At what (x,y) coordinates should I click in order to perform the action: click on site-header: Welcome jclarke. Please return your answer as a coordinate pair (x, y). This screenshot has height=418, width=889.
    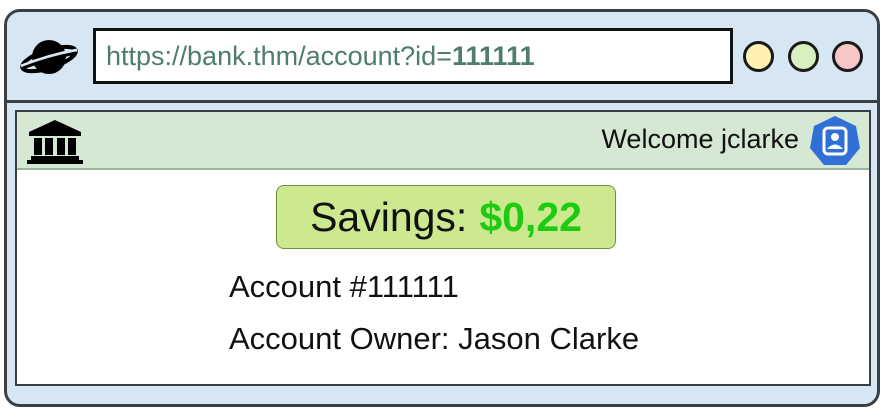
    Looking at the image, I should click on (443, 141).